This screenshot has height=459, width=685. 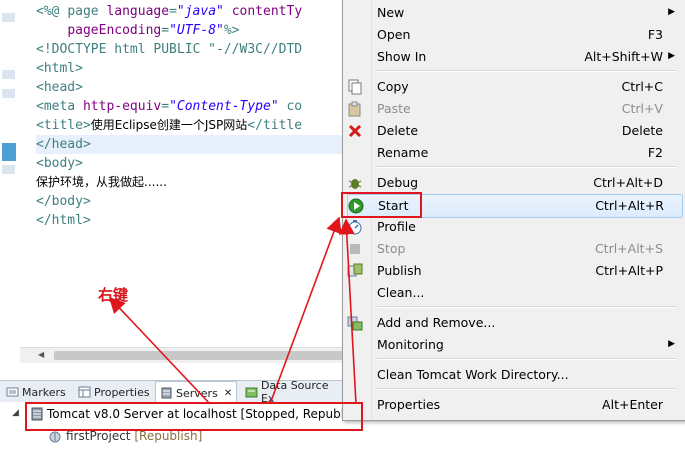 What do you see at coordinates (159, 350) in the screenshot?
I see `arrow-to-annotation` at bounding box center [159, 350].